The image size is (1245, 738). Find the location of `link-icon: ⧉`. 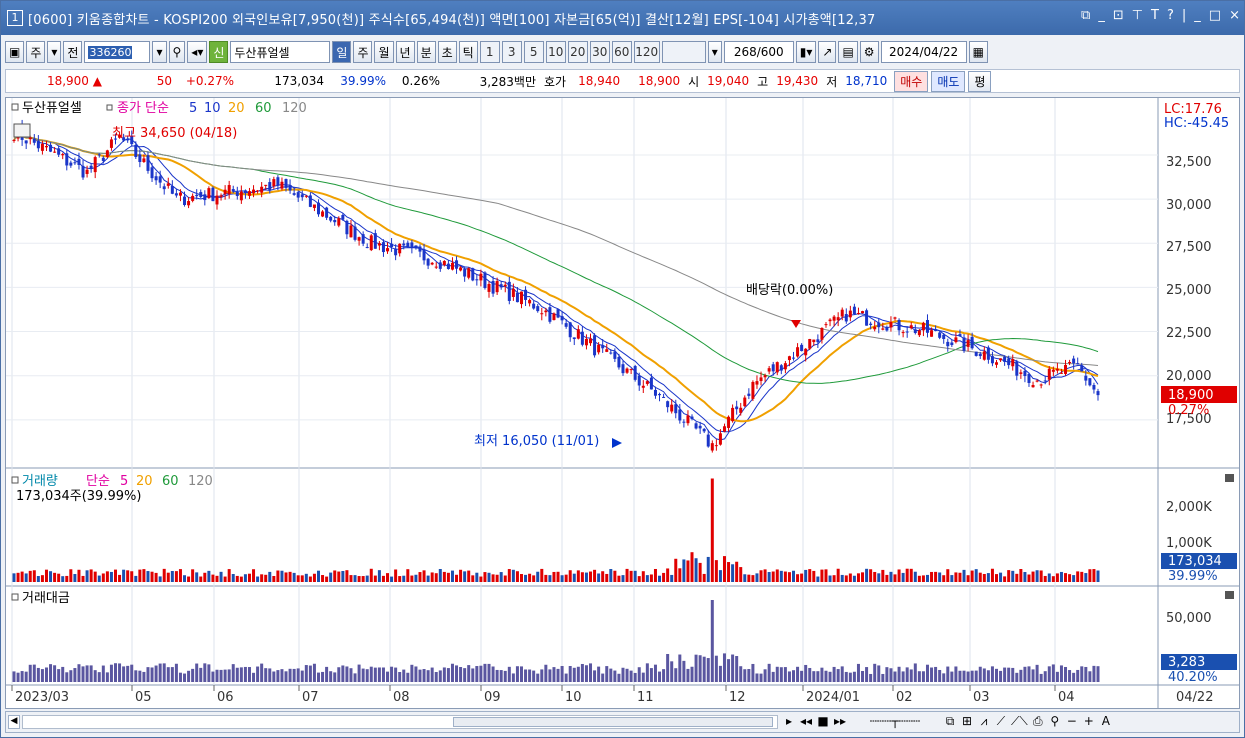

link-icon: ⧉ is located at coordinates (1085, 15).